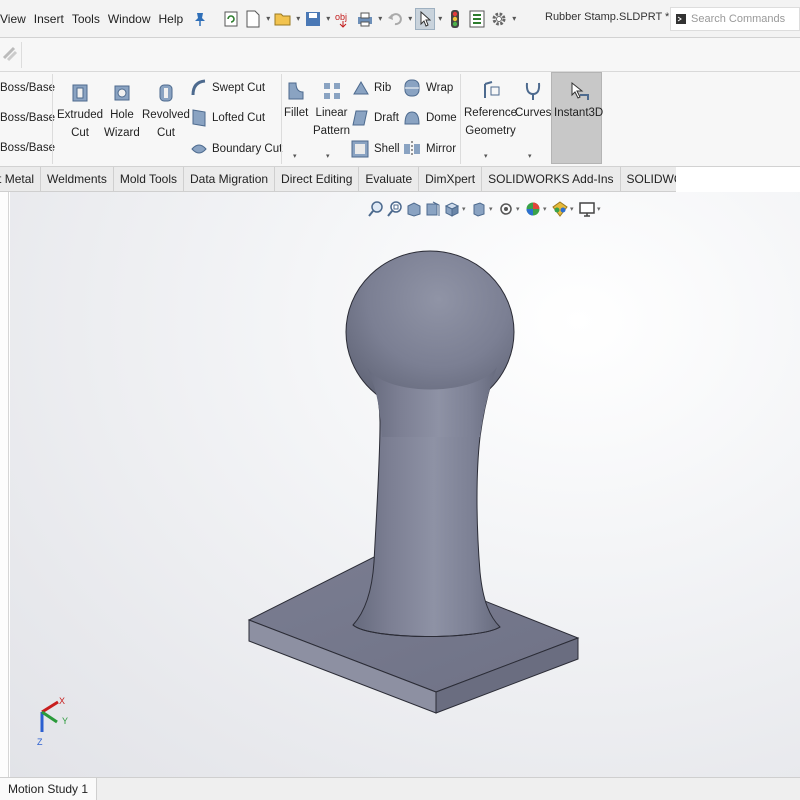  Describe the element at coordinates (738, 179) in the screenshot. I see `tabs-empty-area` at that location.